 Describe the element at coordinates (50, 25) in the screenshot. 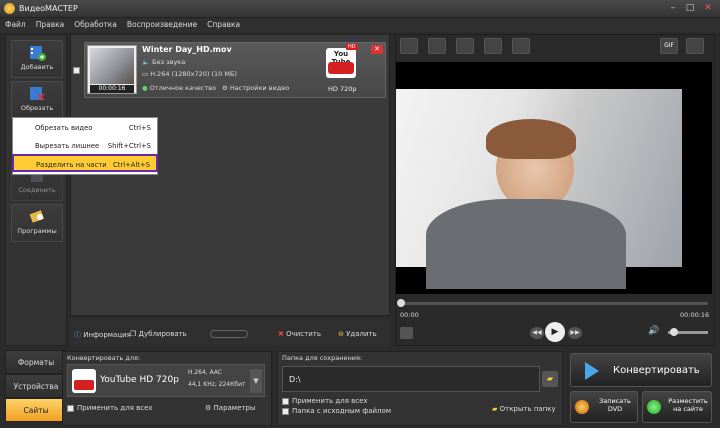

I see `menu-edit: Правка` at that location.